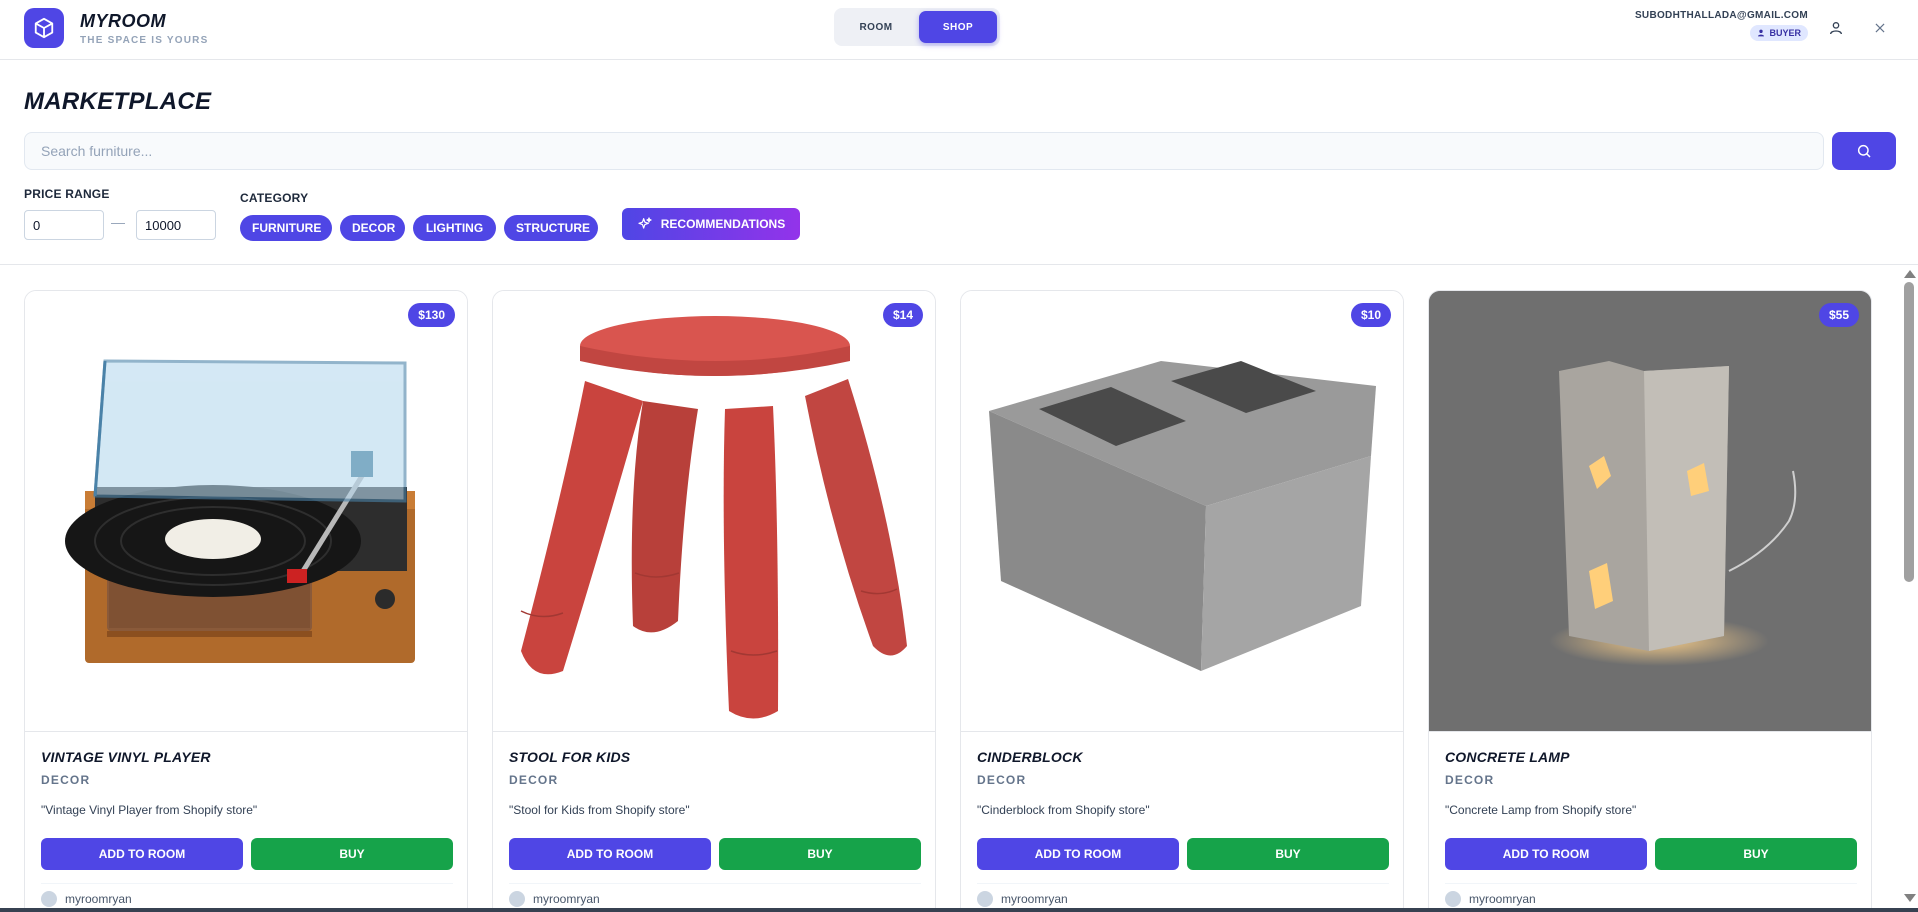 The height and width of the screenshot is (912, 1918). What do you see at coordinates (1785, 33) in the screenshot?
I see `role-label: BUYER` at bounding box center [1785, 33].